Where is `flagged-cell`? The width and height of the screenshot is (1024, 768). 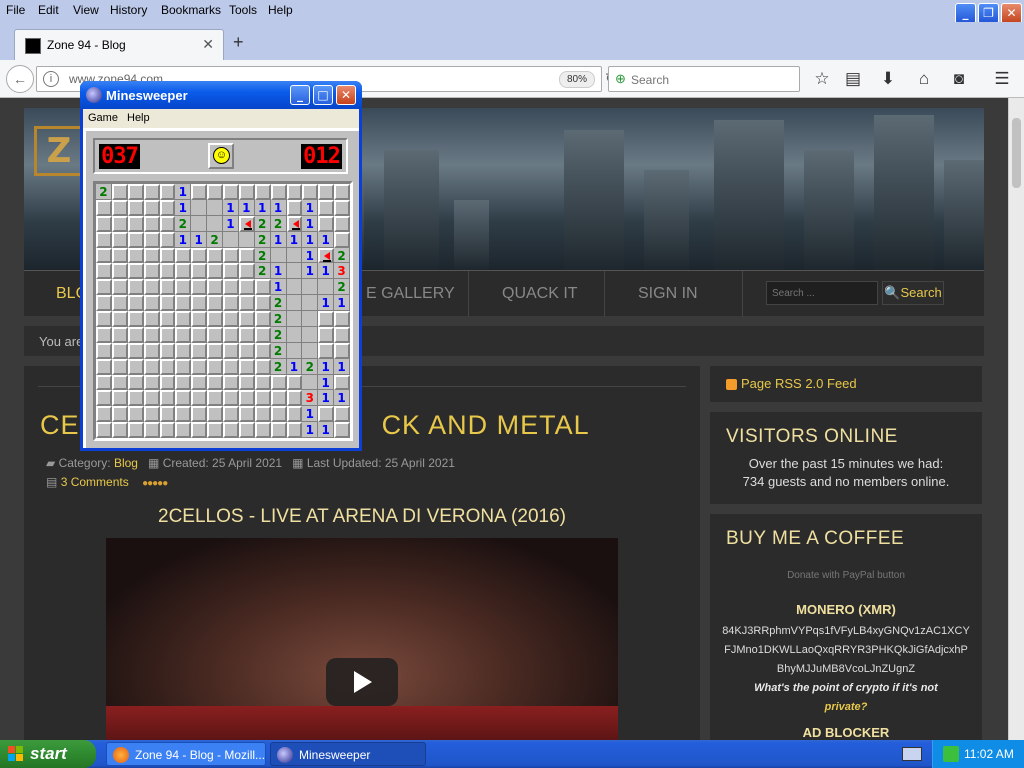
flagged-cell is located at coordinates (326, 255).